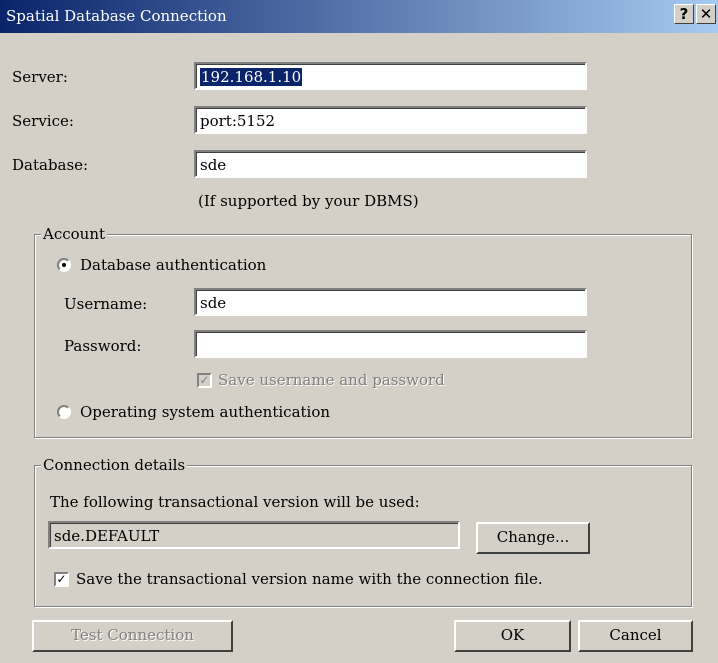 This screenshot has width=718, height=663. Describe the element at coordinates (132, 636) in the screenshot. I see `test-connection-button: Test Connection` at that location.